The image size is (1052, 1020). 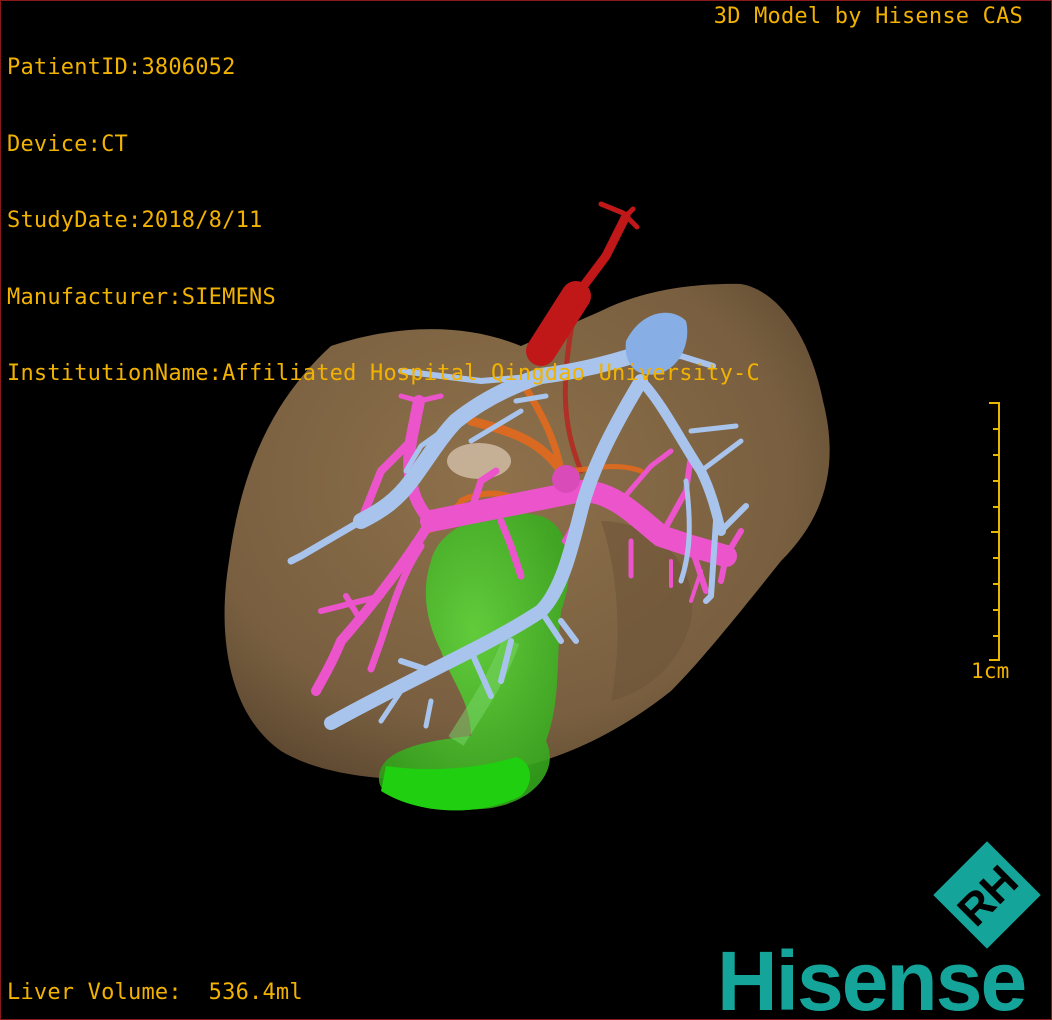 I want to click on hisense-wordmark: Hisense, so click(x=872, y=977).